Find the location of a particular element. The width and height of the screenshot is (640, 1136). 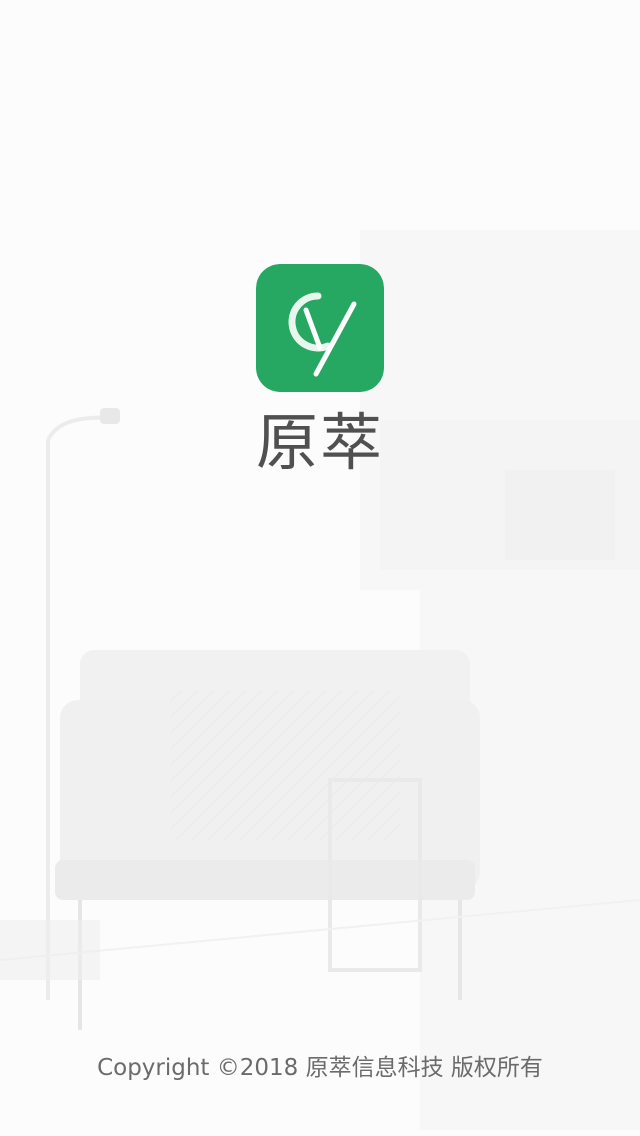

app-logo-icon is located at coordinates (320, 328).